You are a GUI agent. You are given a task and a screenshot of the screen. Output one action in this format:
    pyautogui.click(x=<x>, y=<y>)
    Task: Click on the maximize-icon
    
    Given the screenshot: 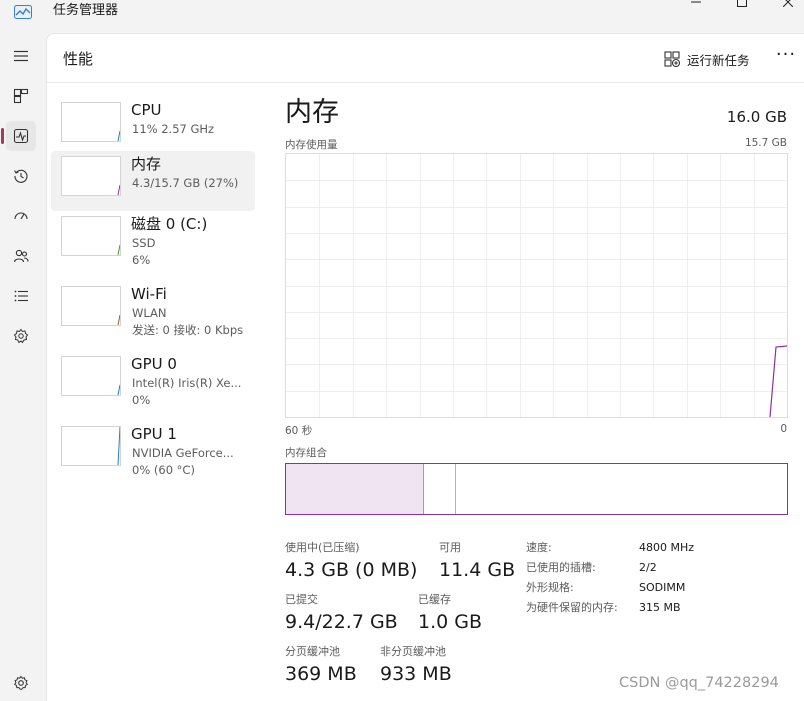 What is the action you would take?
    pyautogui.click(x=742, y=3)
    